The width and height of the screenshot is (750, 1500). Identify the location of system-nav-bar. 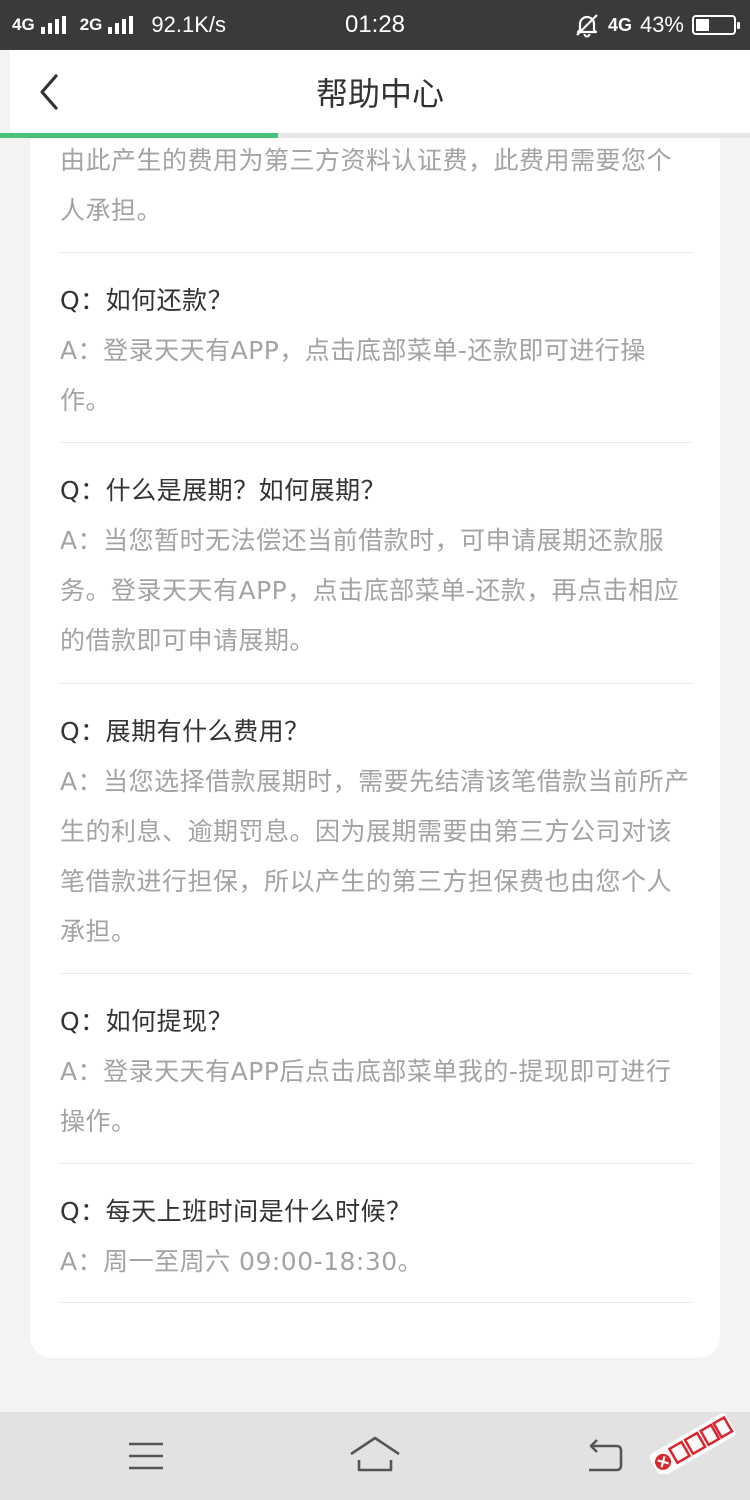
(375, 1456).